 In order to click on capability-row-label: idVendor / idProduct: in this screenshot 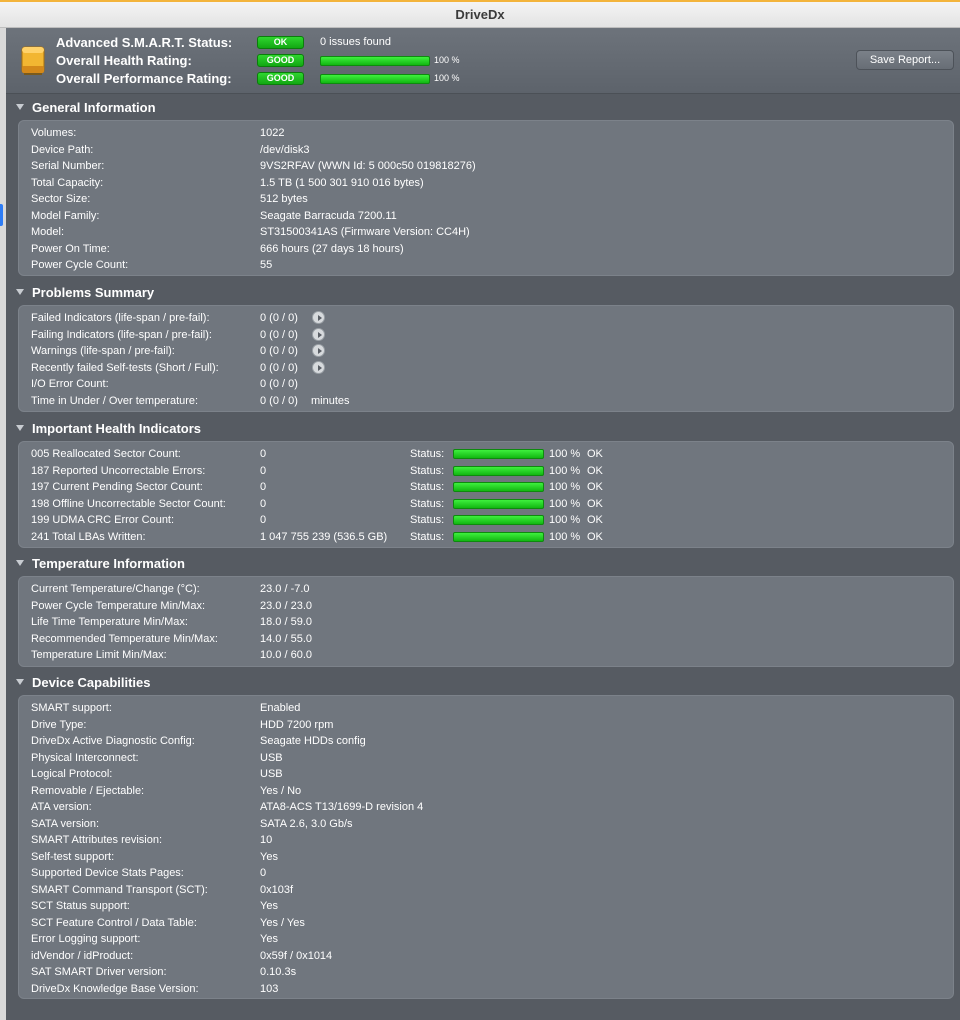, I will do `click(82, 955)`.